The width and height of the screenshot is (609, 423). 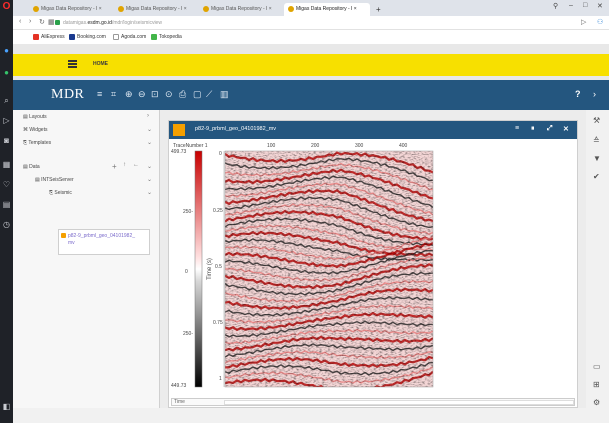 What do you see at coordinates (6, 72) in the screenshot?
I see `whatsapp-icon: ●` at bounding box center [6, 72].